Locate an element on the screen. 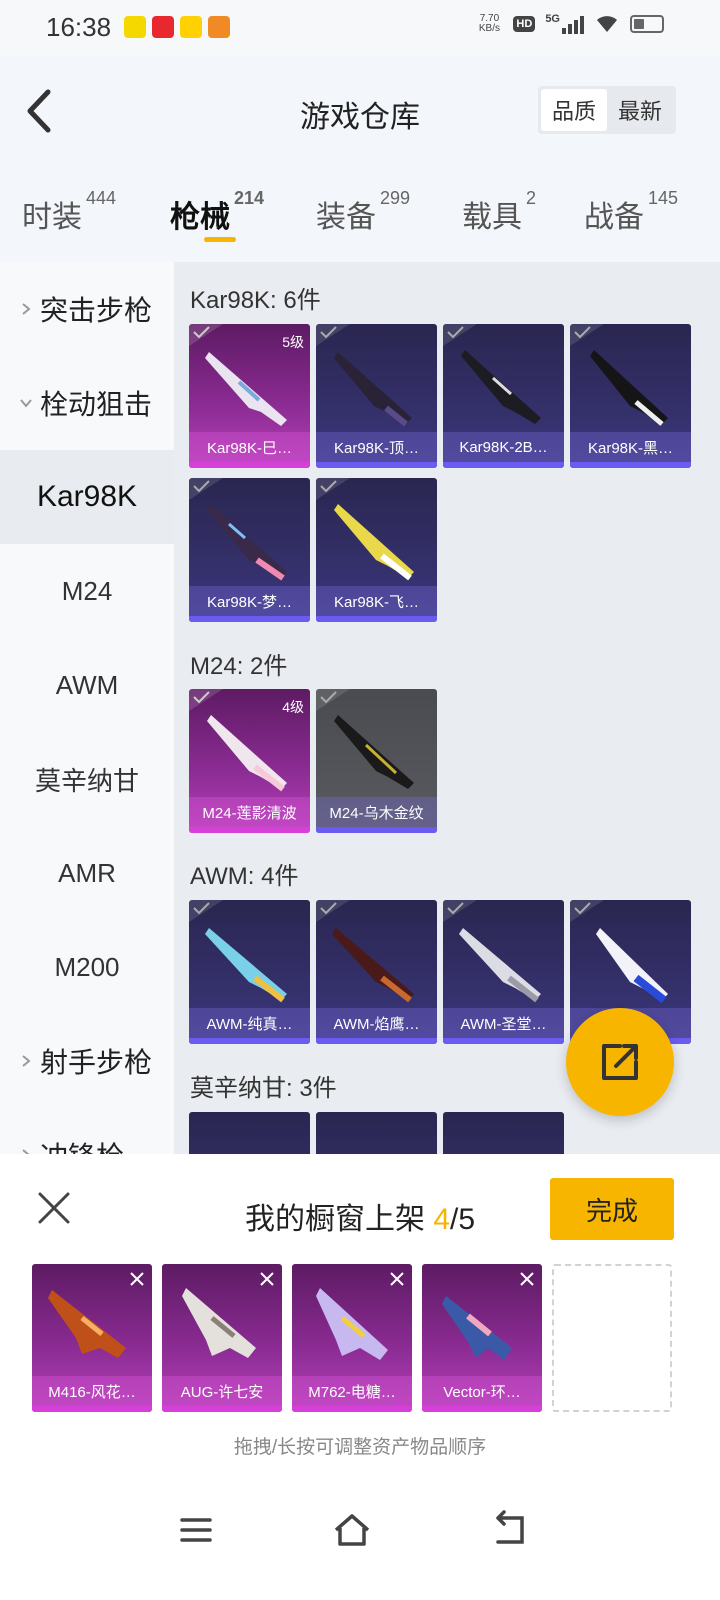  status-indicators: 7.70 KB/s HD 5G is located at coordinates (569, 24).